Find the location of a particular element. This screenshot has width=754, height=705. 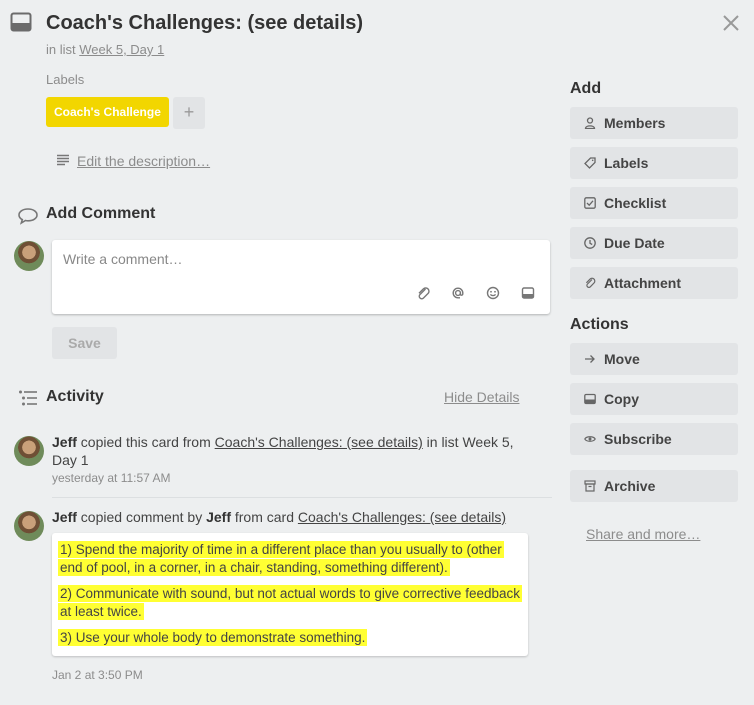

comment-icon is located at coordinates (28, 216).